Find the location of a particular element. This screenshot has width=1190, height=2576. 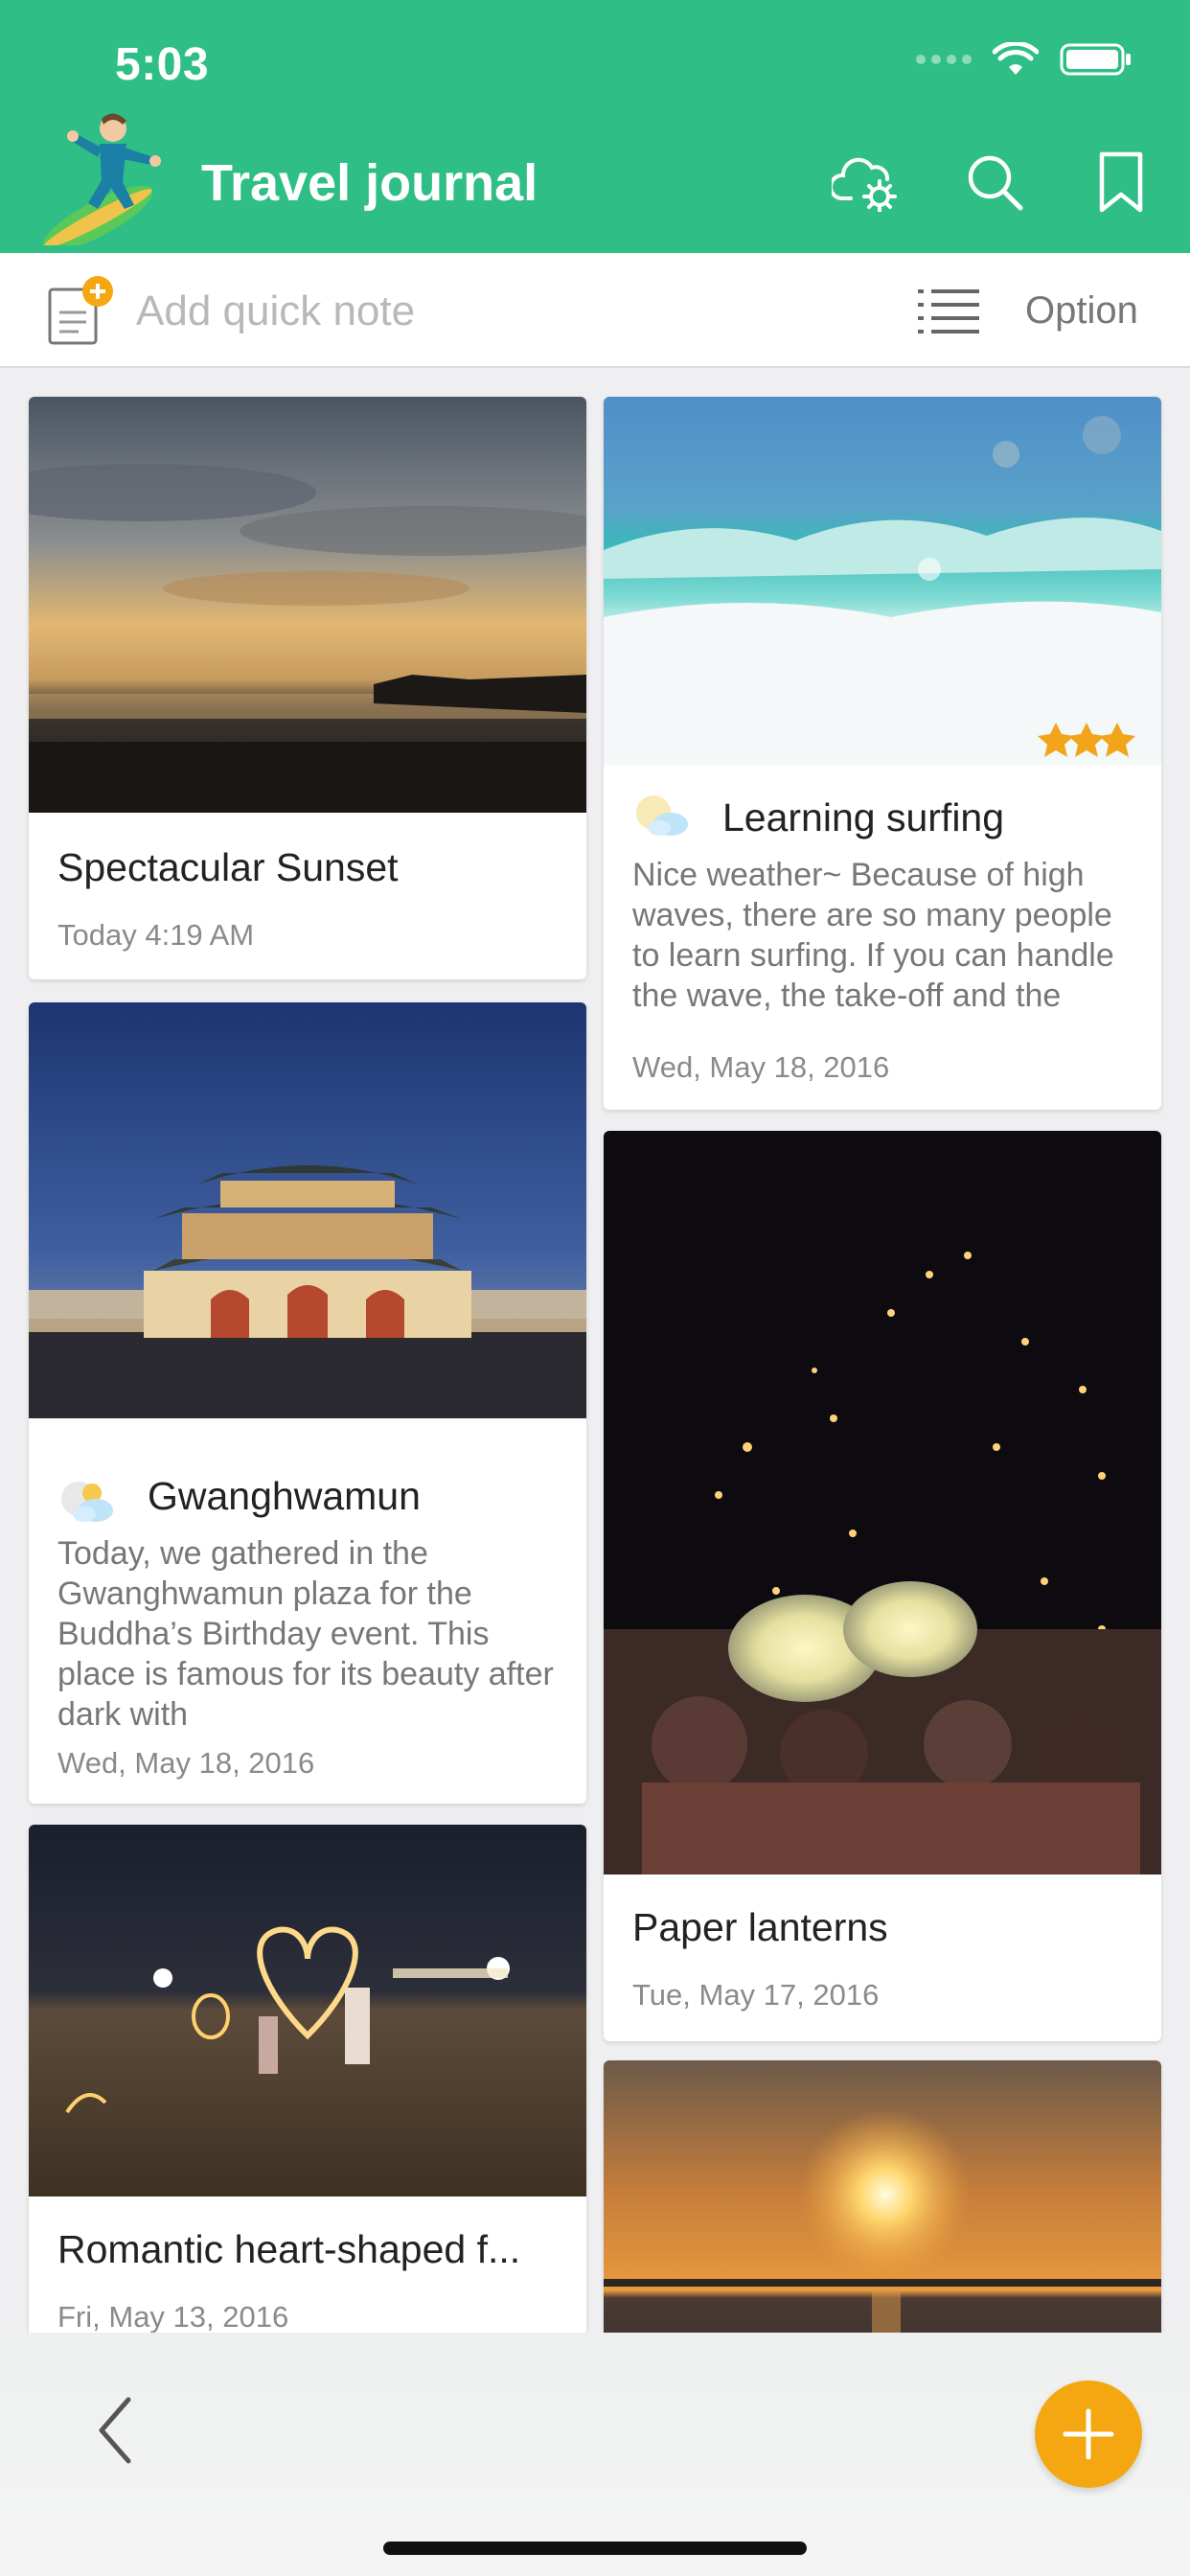

journal-card: Spectacular Sunset Today 4:19 AM is located at coordinates (308, 688).